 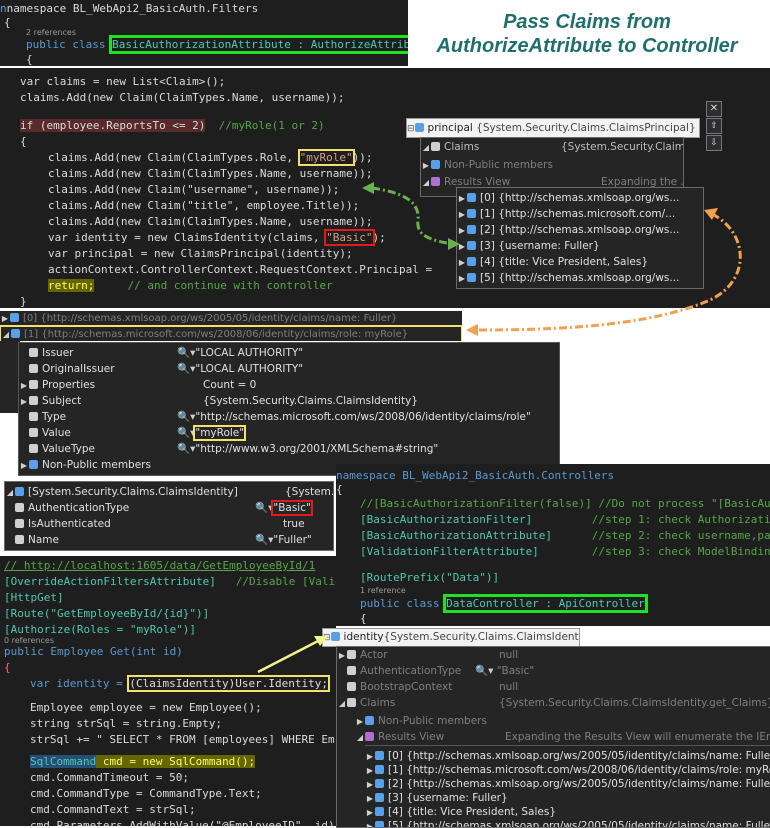 What do you see at coordinates (609, 272) in the screenshot?
I see `orange-dashed-arrow` at bounding box center [609, 272].